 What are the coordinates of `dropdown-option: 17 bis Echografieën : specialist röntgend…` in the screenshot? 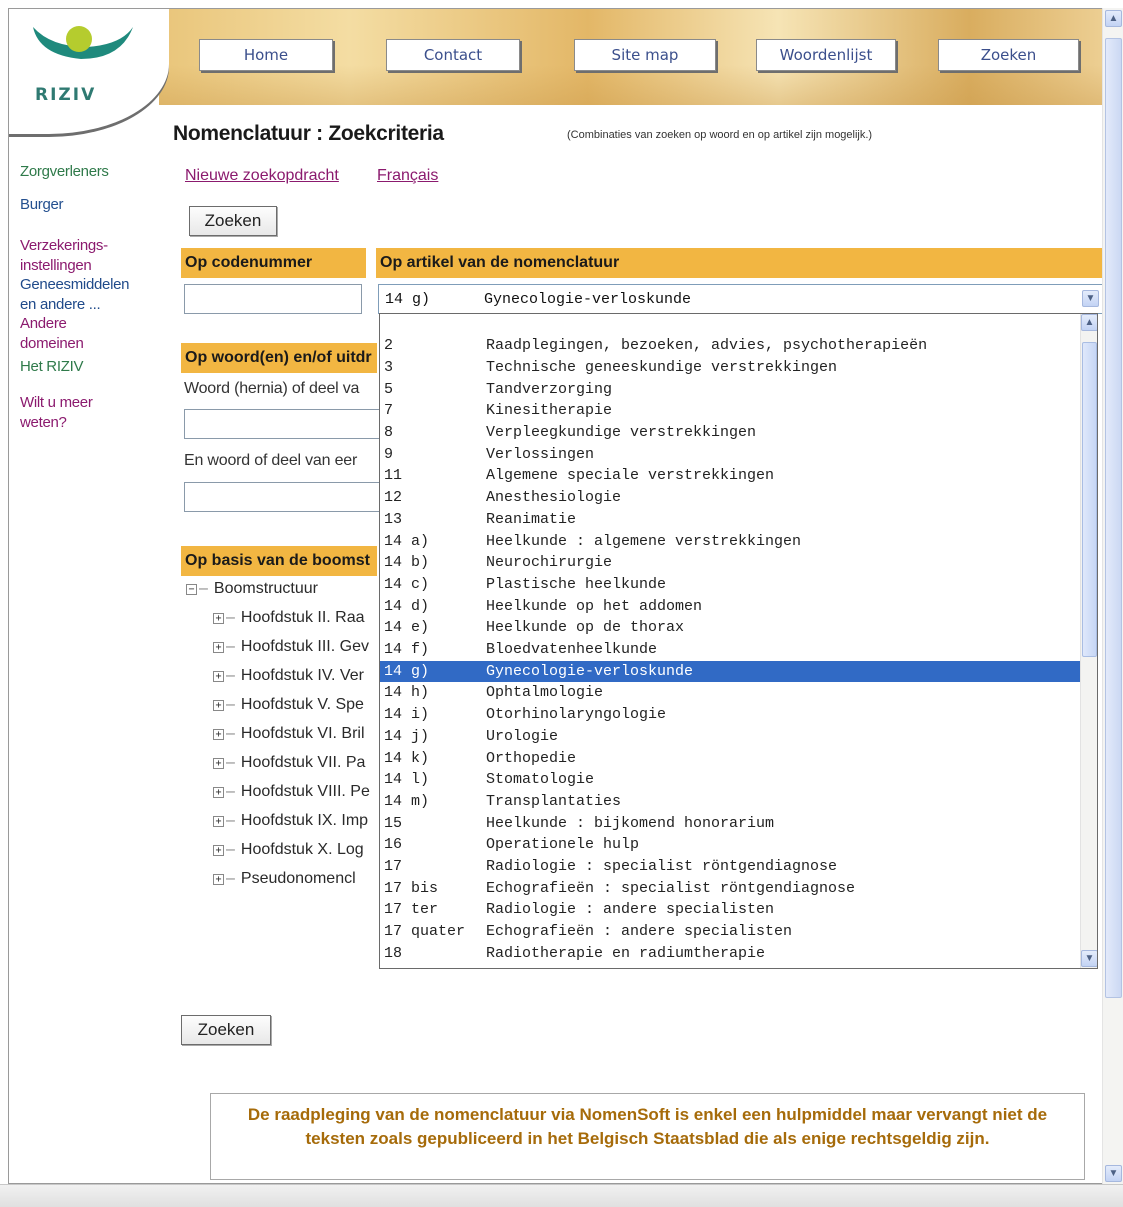 It's located at (730, 889).